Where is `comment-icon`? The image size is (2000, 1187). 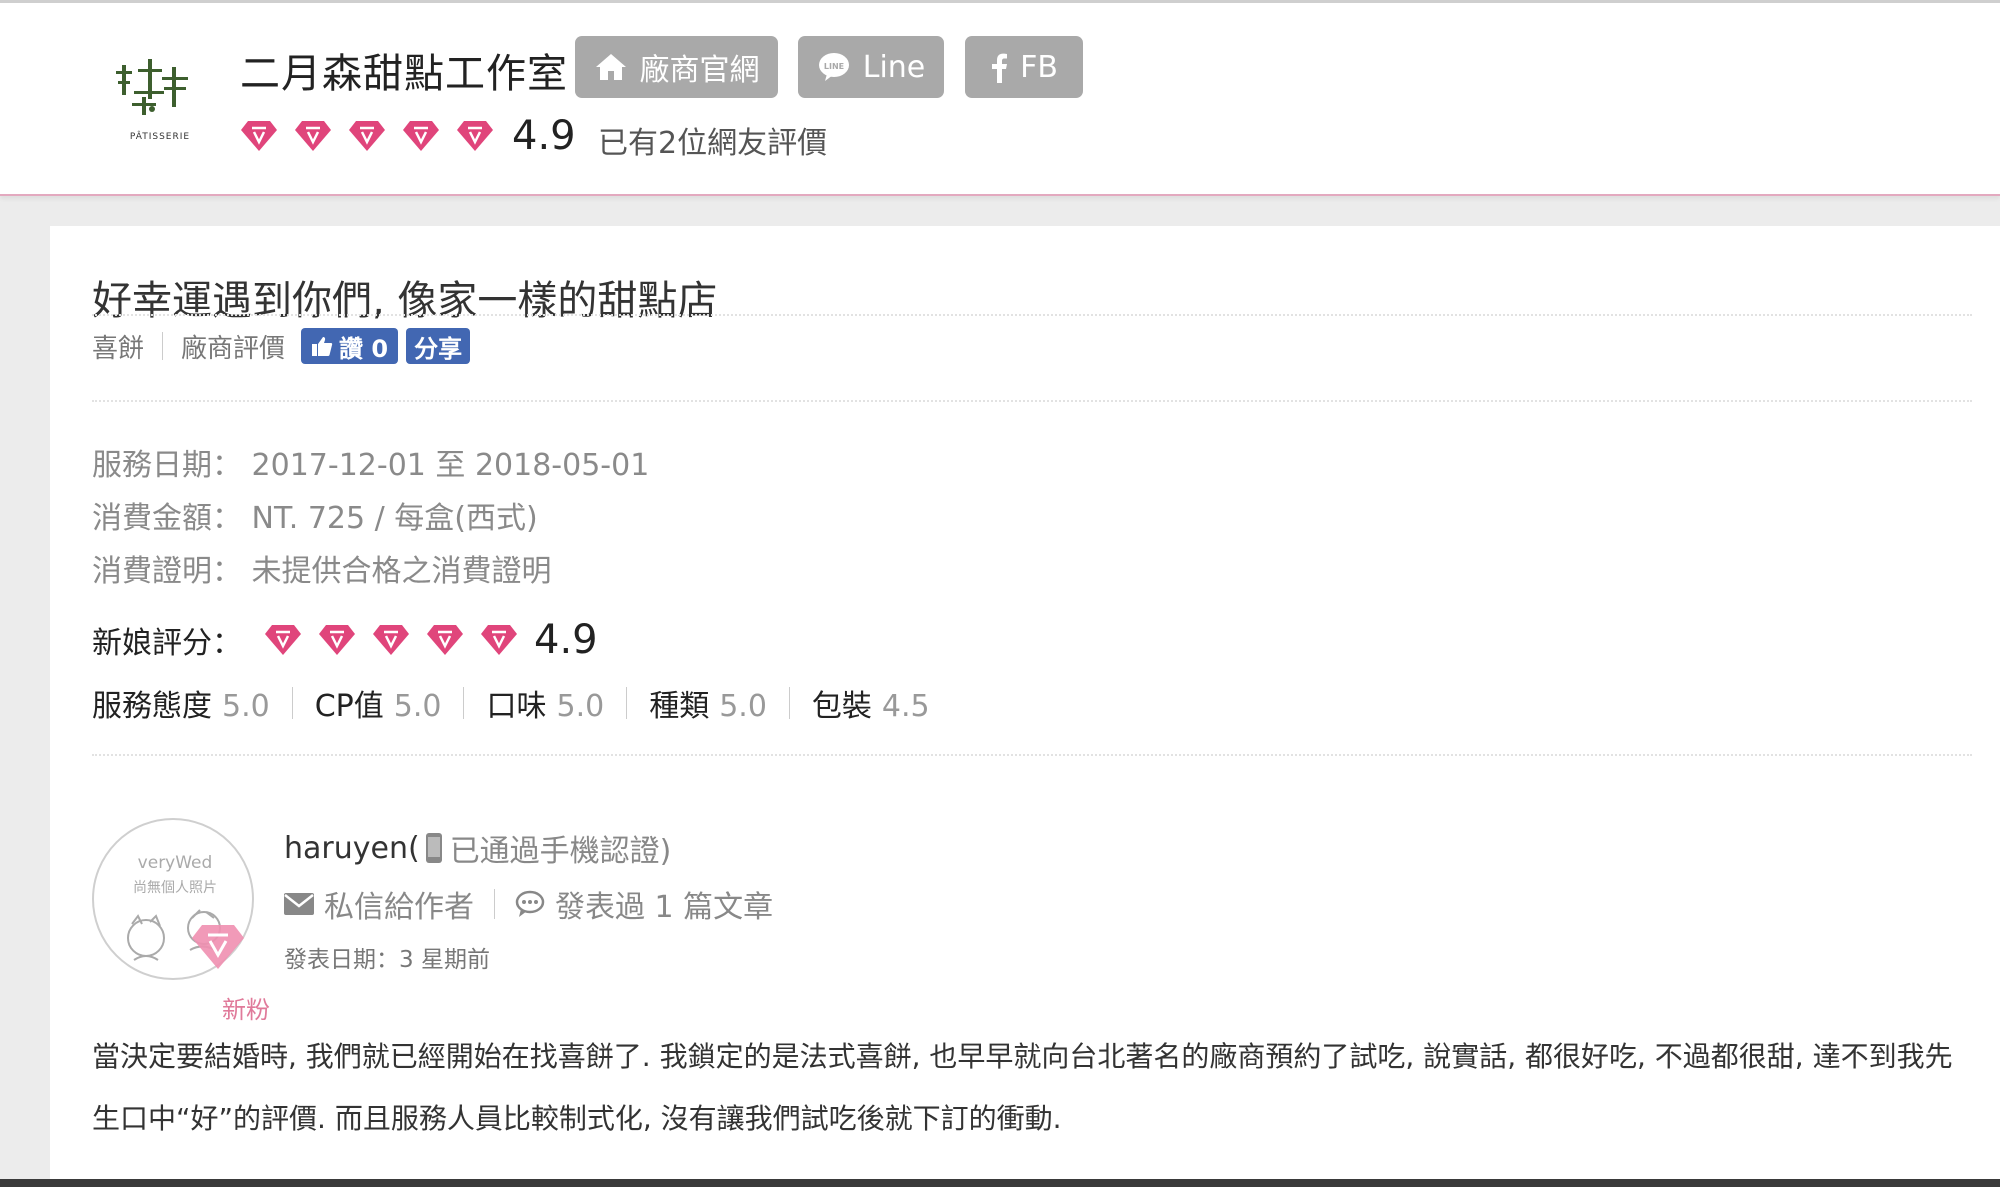
comment-icon is located at coordinates (530, 903).